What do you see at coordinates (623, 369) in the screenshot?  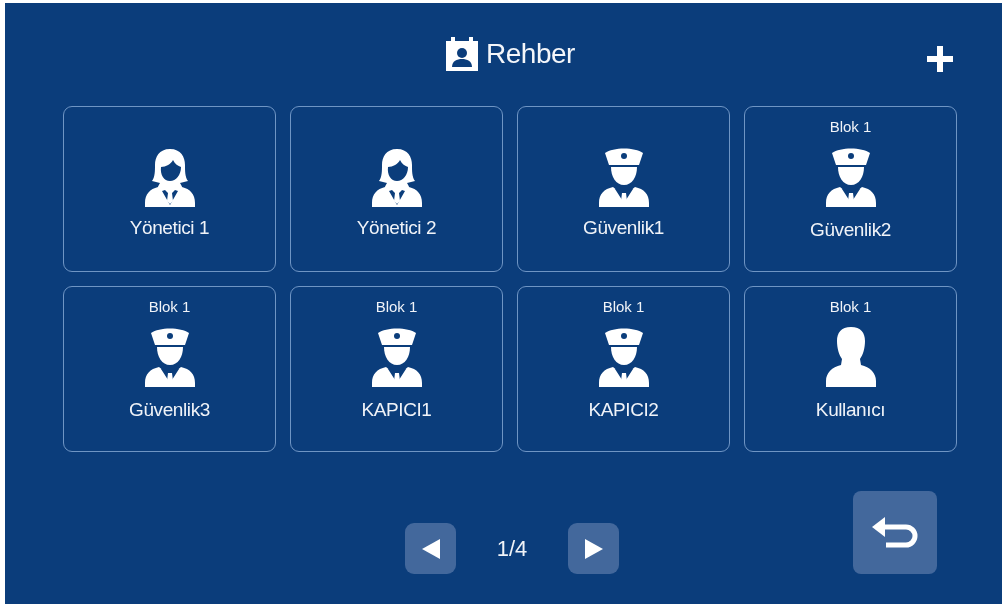 I see `contact-card: Blok 1 KAPICI2` at bounding box center [623, 369].